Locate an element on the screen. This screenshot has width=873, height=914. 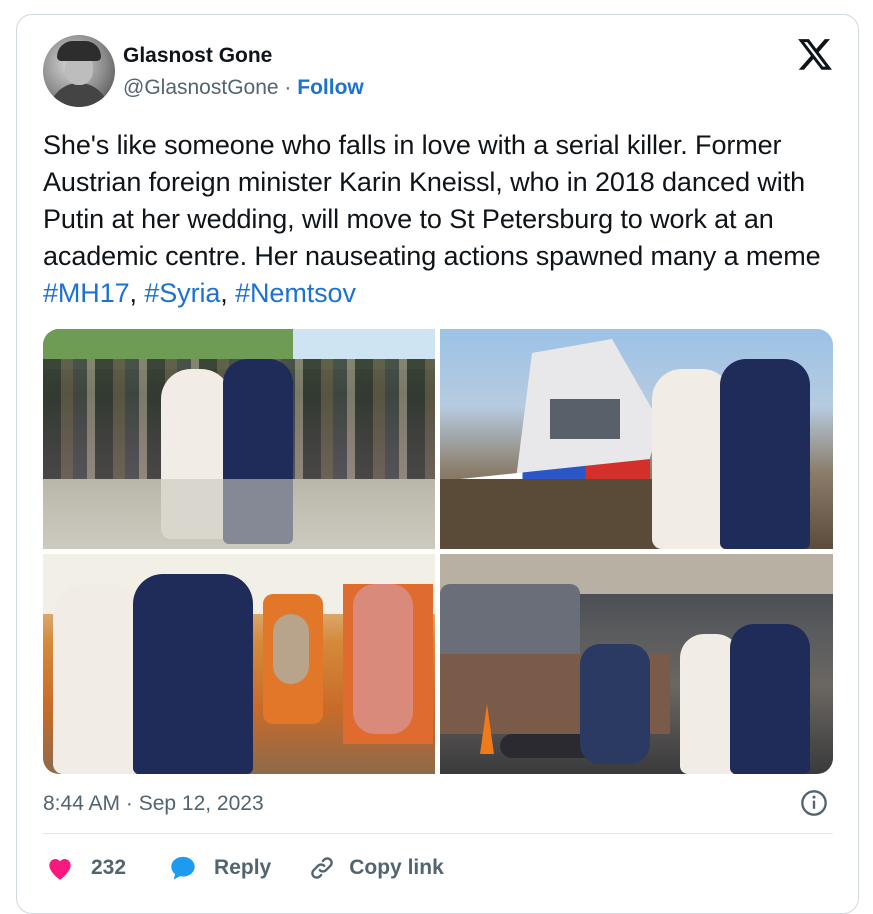
hashtag-mh17: #MH17 is located at coordinates (86, 293).